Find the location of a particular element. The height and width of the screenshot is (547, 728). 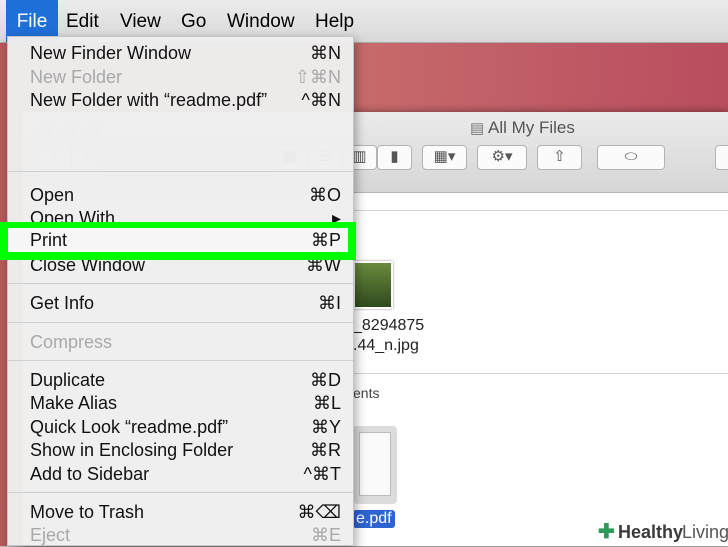

menu-item-shortcut: ^⌘T is located at coordinates (322, 474).